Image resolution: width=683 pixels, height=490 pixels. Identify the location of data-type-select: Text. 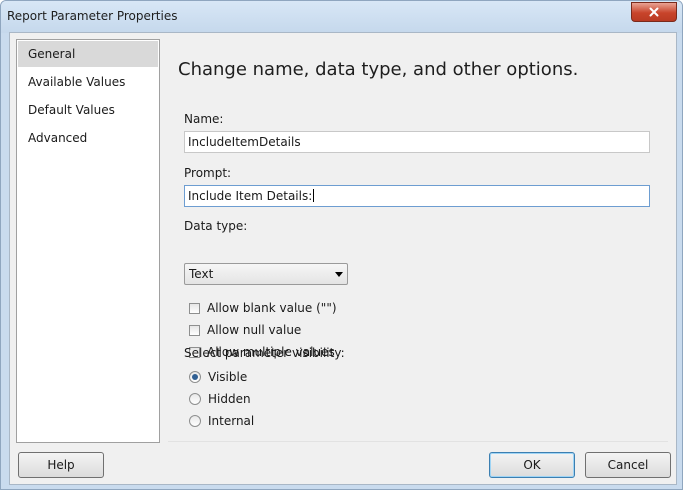
(266, 274).